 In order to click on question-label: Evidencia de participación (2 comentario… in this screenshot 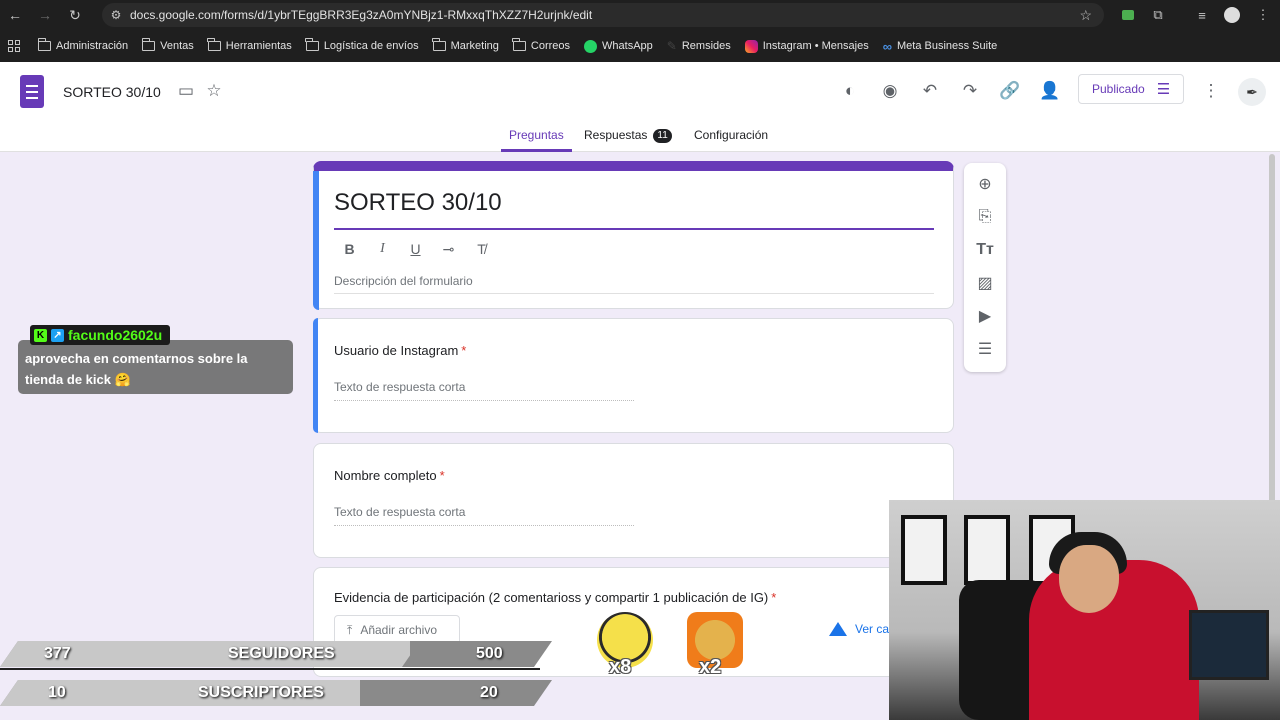, I will do `click(555, 597)`.